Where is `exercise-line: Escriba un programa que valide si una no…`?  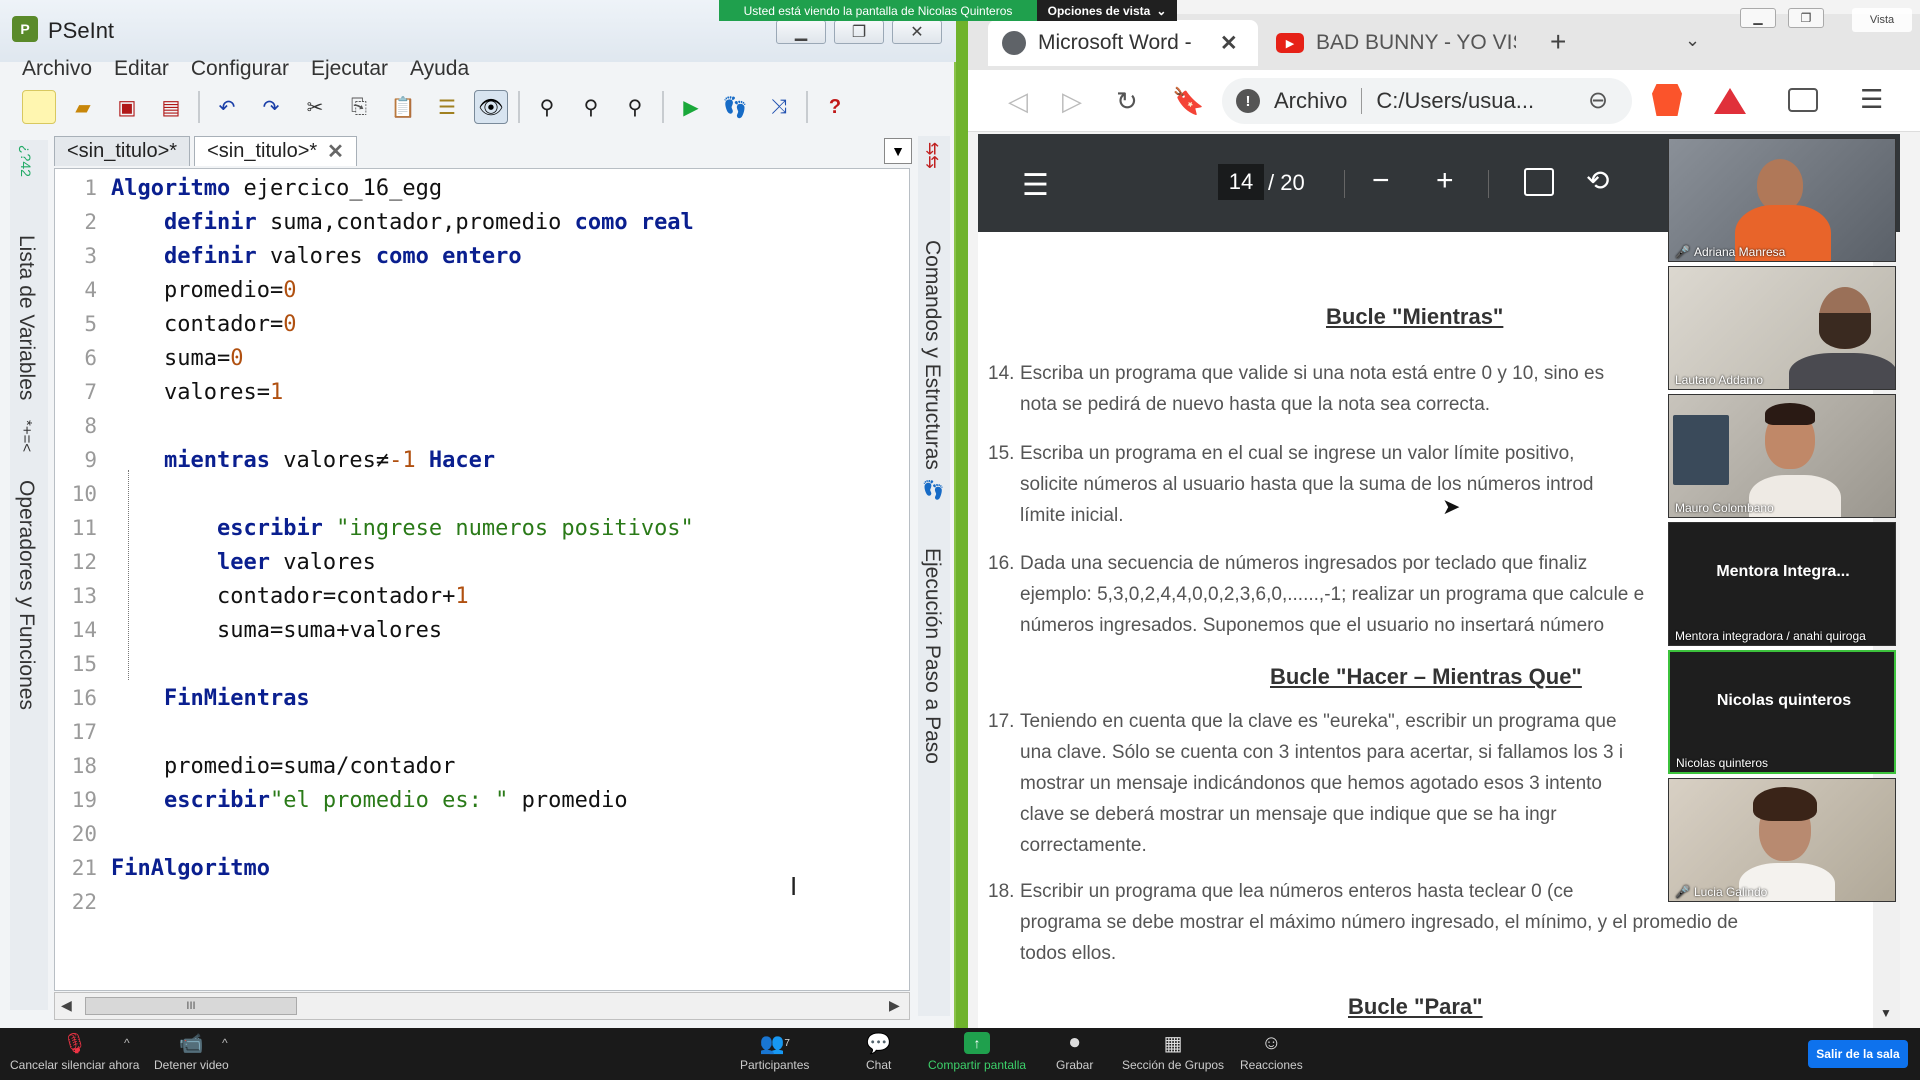
exercise-line: Escriba un programa que valide si una no… is located at coordinates (1312, 373).